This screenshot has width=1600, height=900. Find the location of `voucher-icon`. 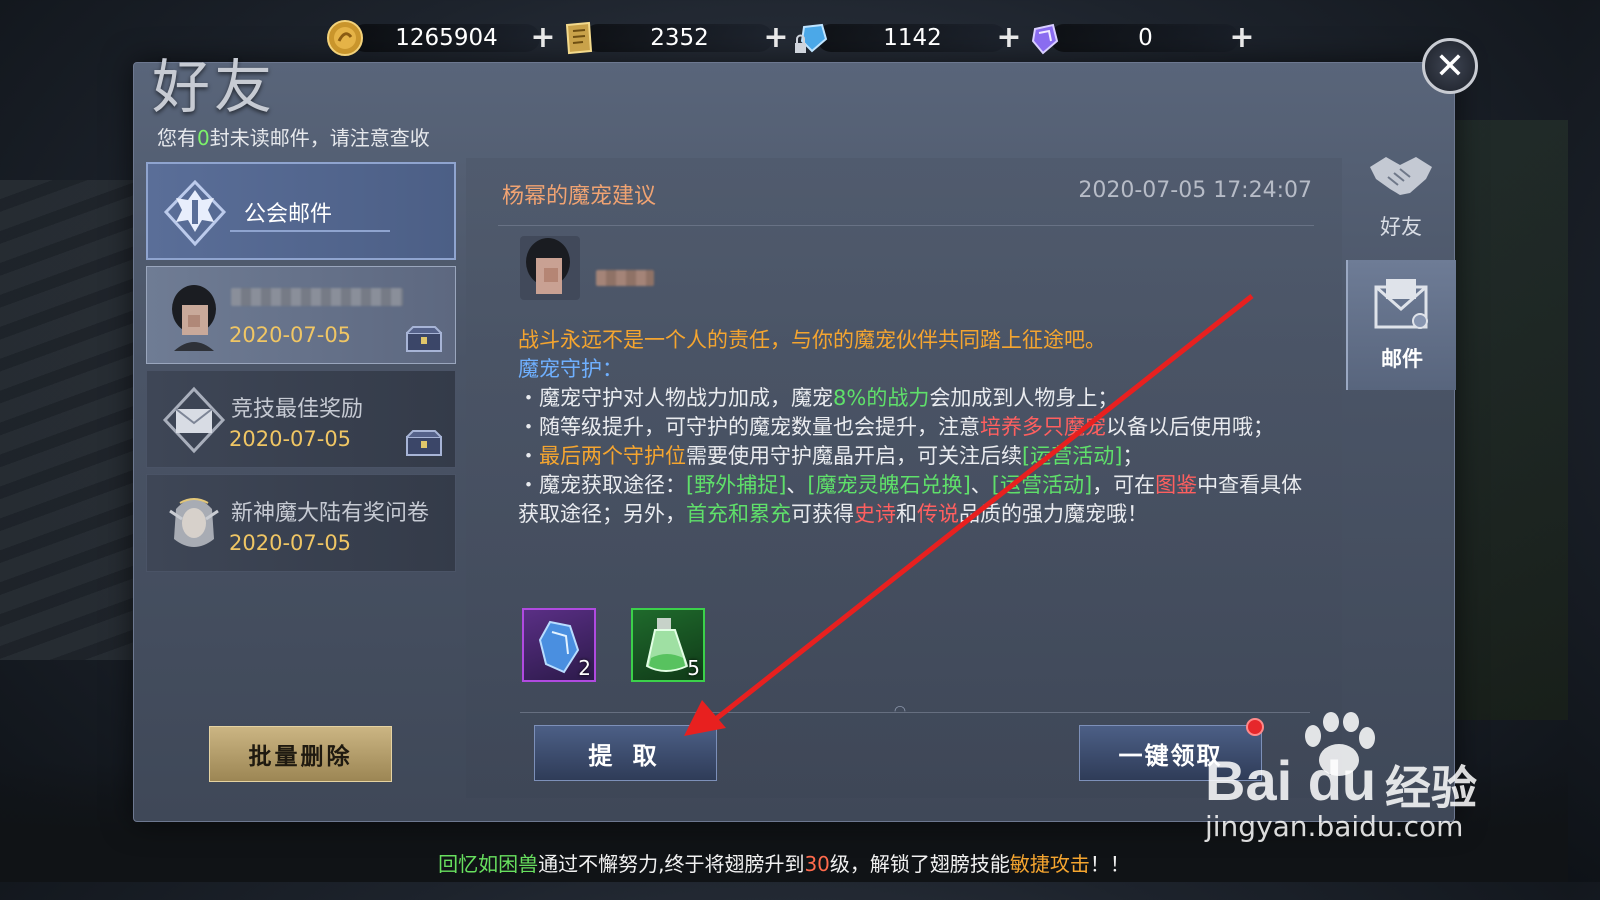

voucher-icon is located at coordinates (578, 38).